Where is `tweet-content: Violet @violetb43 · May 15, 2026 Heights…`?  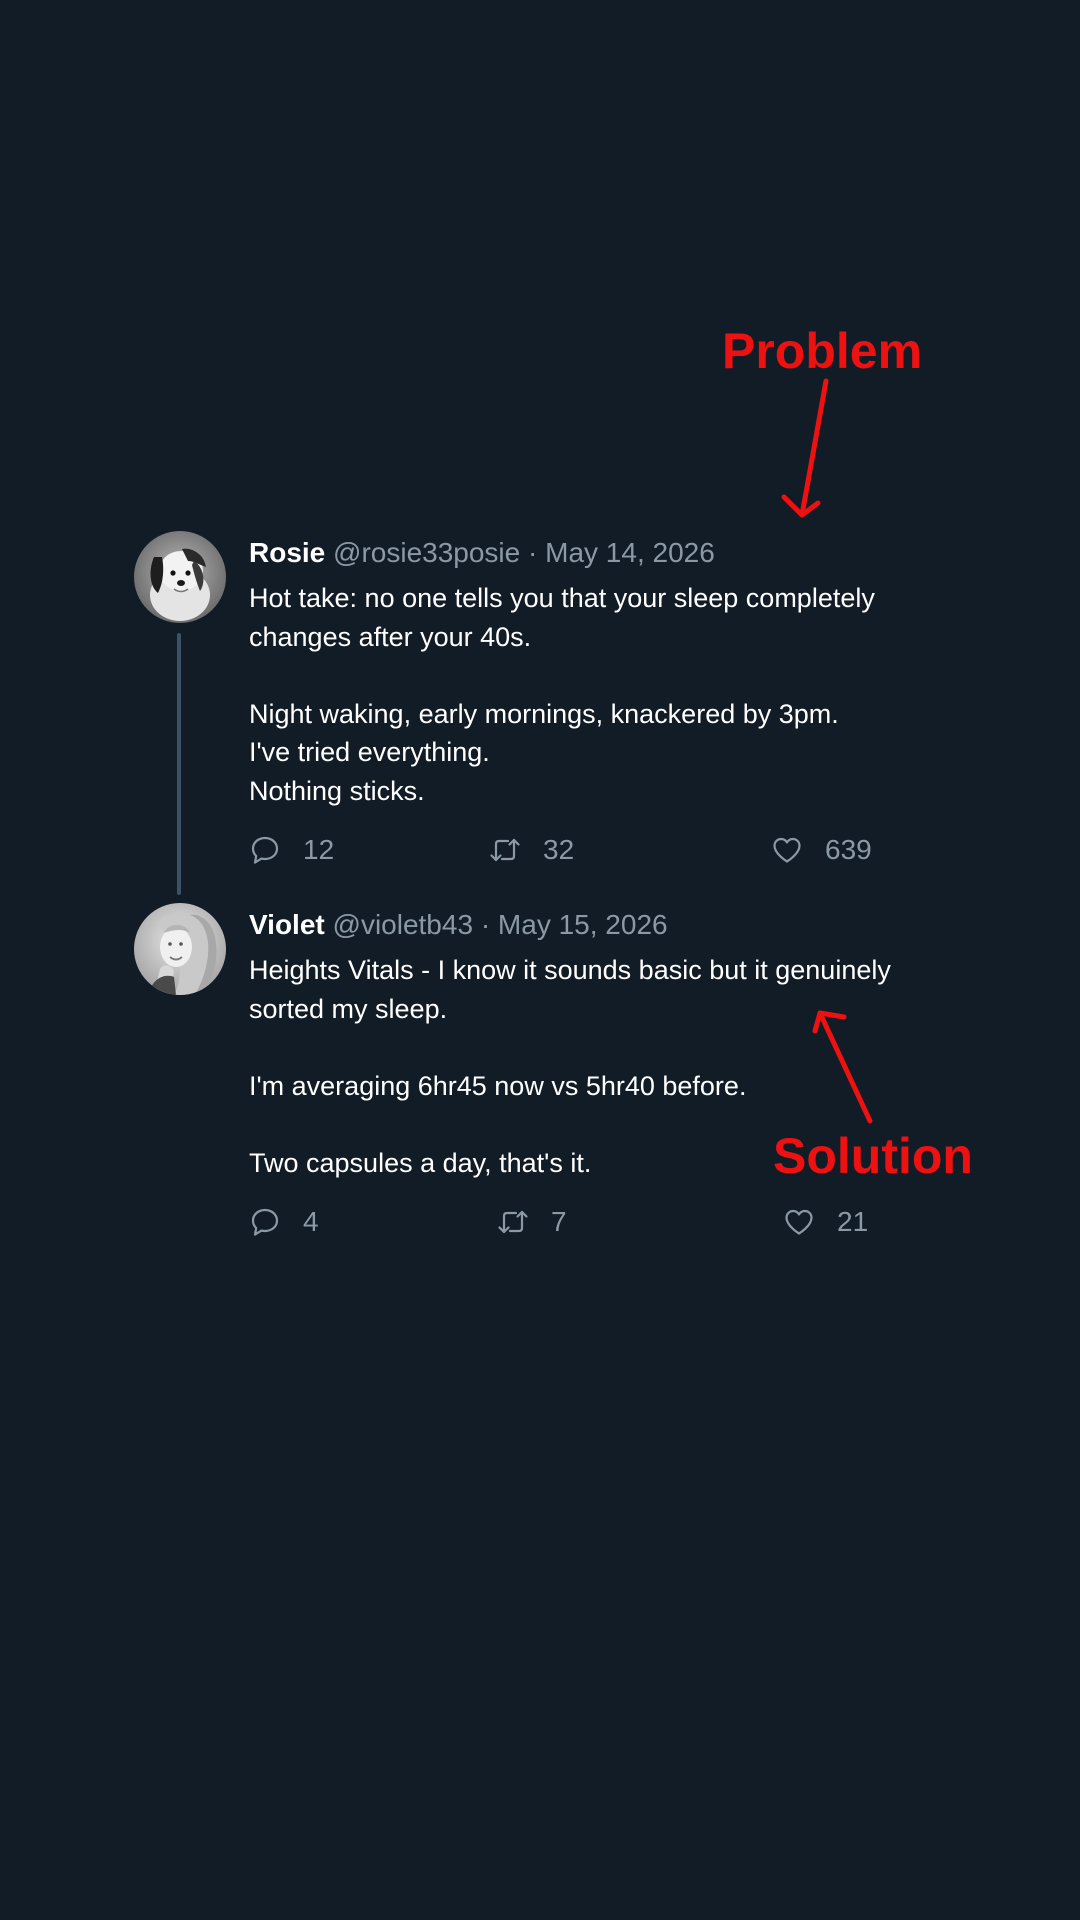 tweet-content: Violet @violetb43 · May 15, 2026 Heights… is located at coordinates (601, 1072).